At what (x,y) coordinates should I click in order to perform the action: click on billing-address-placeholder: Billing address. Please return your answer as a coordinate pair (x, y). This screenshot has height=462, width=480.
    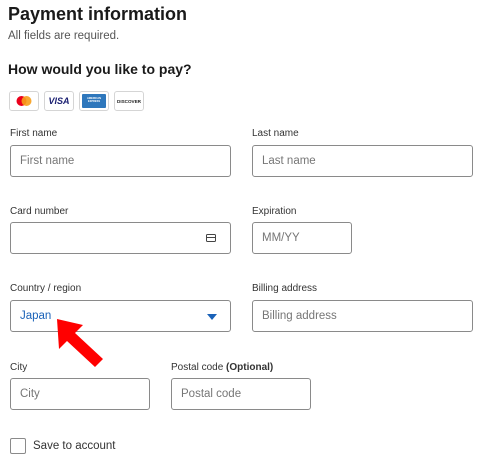
    Looking at the image, I should click on (299, 316).